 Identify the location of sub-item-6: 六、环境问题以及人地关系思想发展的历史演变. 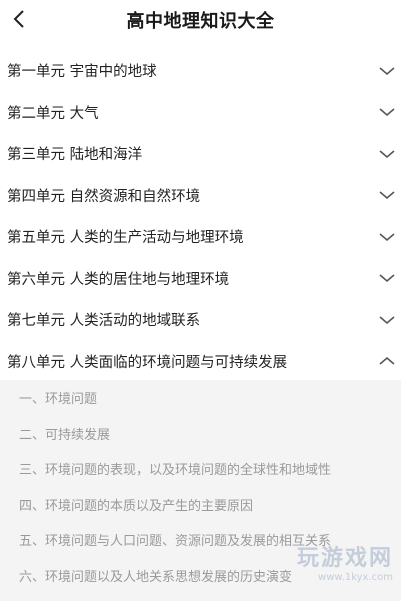
(200, 576).